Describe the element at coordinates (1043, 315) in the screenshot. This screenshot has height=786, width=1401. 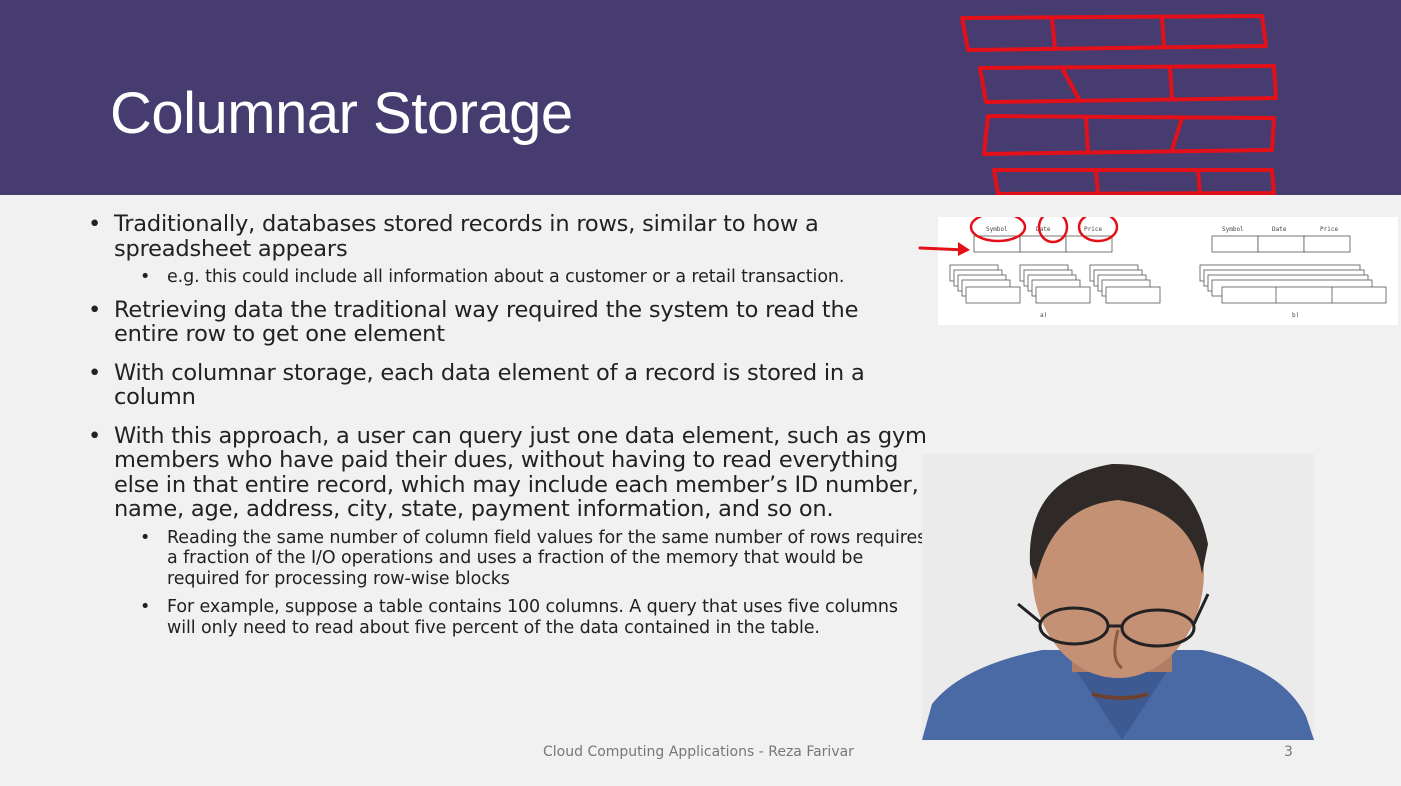
I see `diagram-a-caption: a)` at that location.